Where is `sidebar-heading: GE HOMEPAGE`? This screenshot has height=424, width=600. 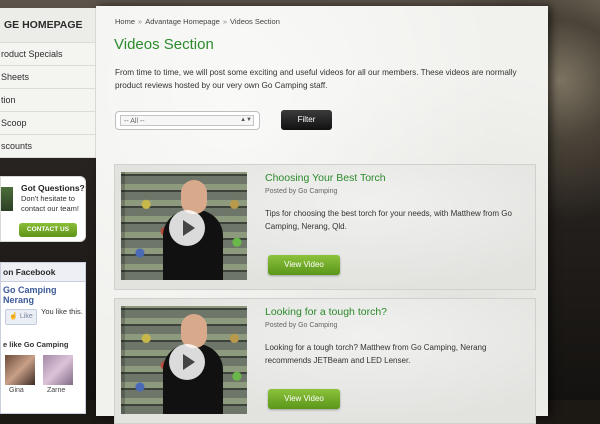 sidebar-heading: GE HOMEPAGE is located at coordinates (47, 25).